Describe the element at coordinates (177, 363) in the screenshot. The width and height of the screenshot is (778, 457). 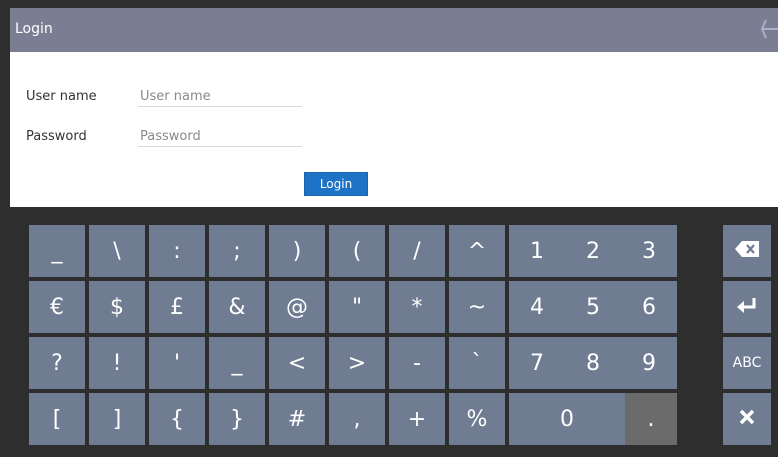
I see `key-apostrophe: '` at that location.